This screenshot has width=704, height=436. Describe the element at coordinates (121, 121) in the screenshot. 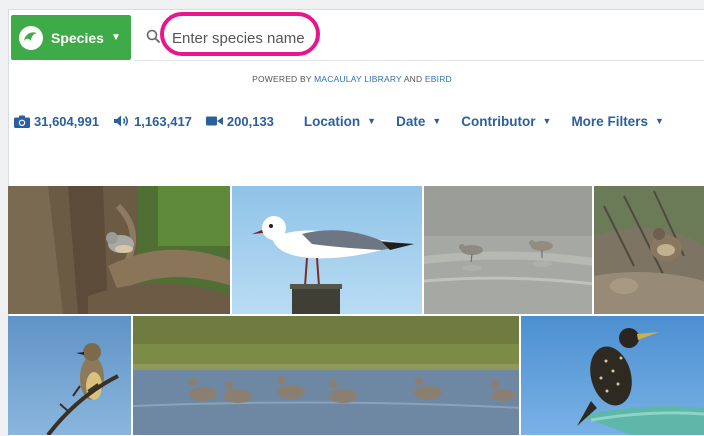

I see `speaker-icon` at that location.